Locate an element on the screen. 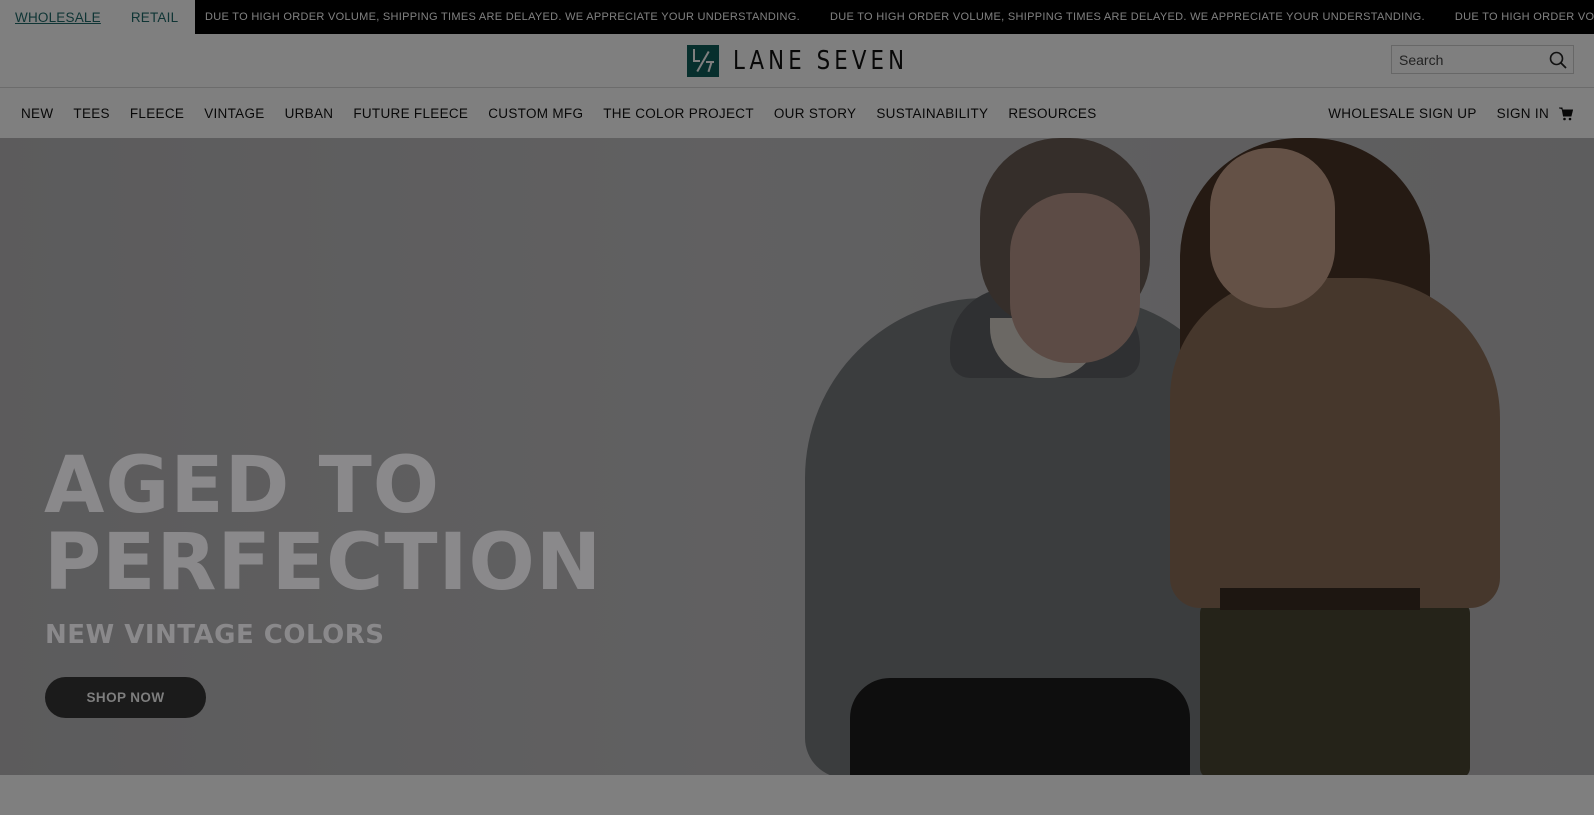  site-logo: LANE SEVEN is located at coordinates (817, 61).